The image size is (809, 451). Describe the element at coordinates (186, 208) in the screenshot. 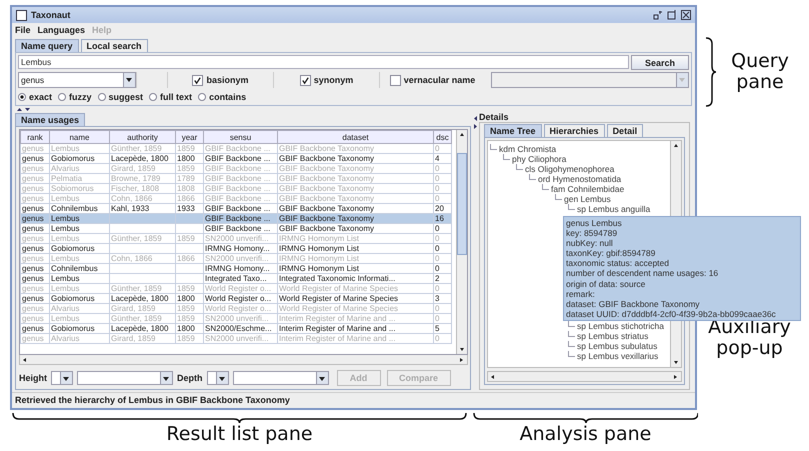

I see `table-cell: 1933` at that location.